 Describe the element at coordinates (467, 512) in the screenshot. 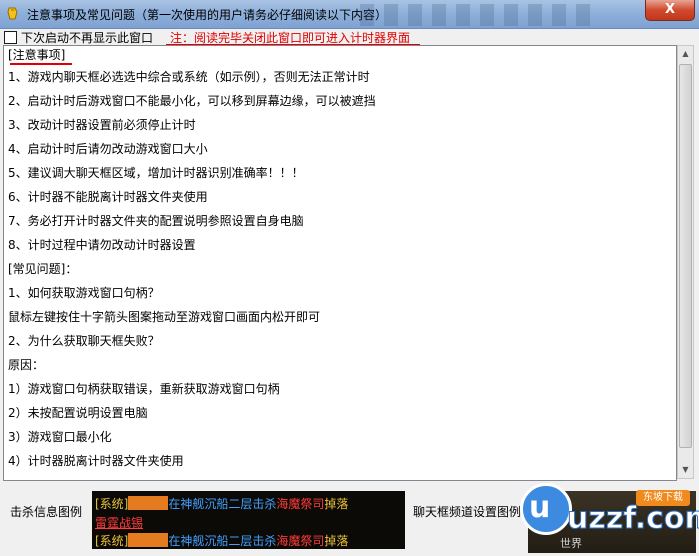

I see `chat-channel-label: 聊天框频道设置图例` at that location.